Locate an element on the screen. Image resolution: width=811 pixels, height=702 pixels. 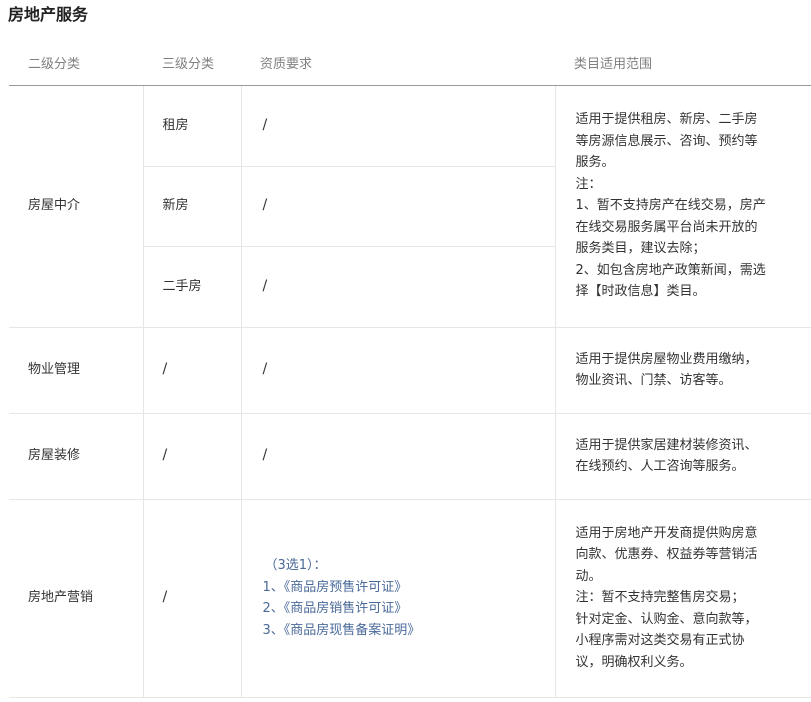
cell-subcategory: 新房 is located at coordinates (191, 206).